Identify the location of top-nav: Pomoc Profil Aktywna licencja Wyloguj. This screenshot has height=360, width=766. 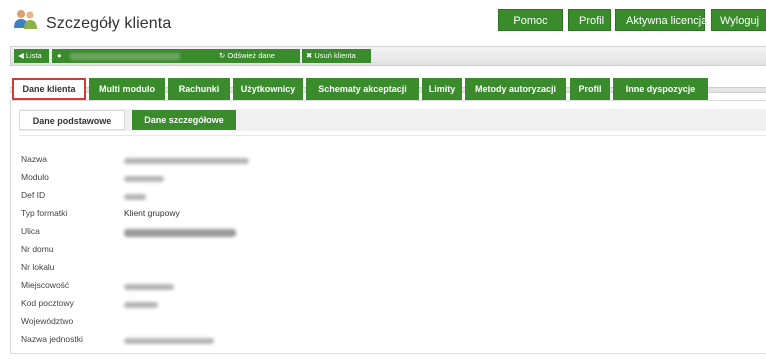
(632, 20).